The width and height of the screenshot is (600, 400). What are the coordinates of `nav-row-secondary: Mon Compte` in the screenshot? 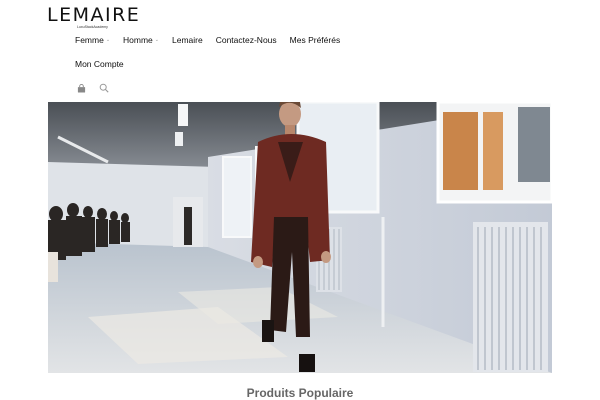 It's located at (240, 64).